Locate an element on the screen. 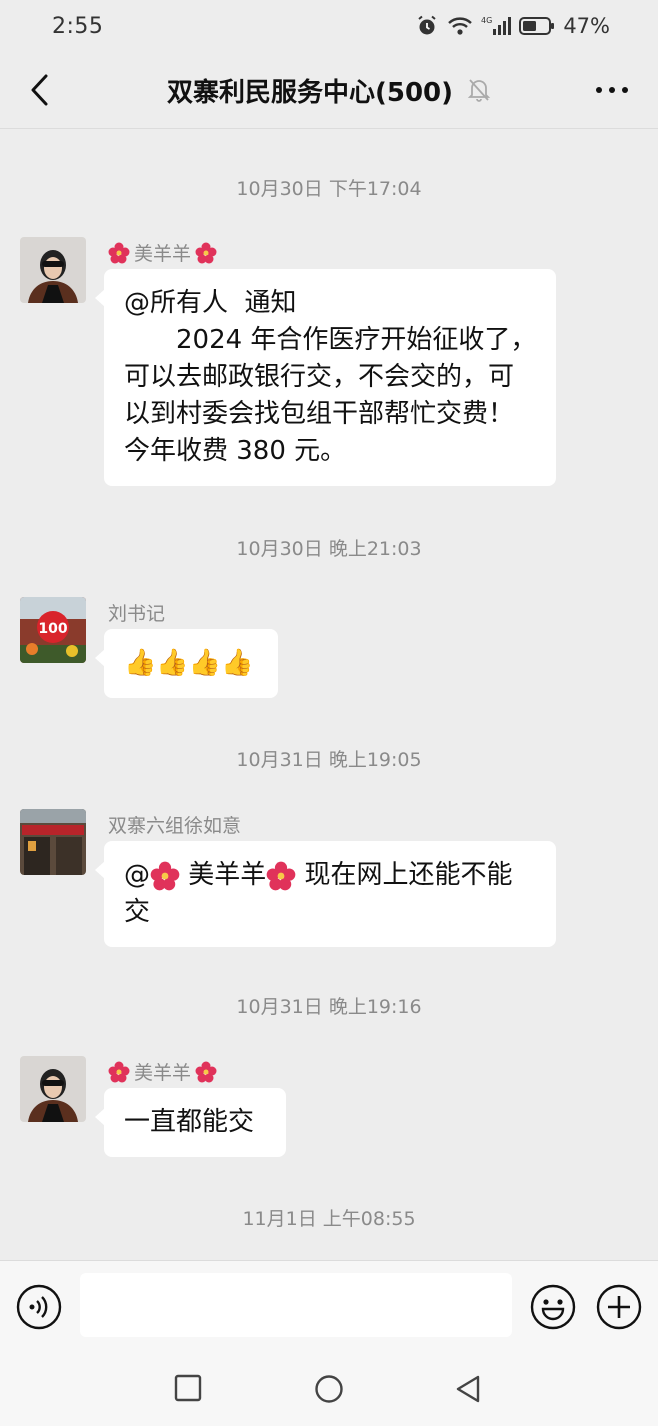  alarm-icon is located at coordinates (427, 26).